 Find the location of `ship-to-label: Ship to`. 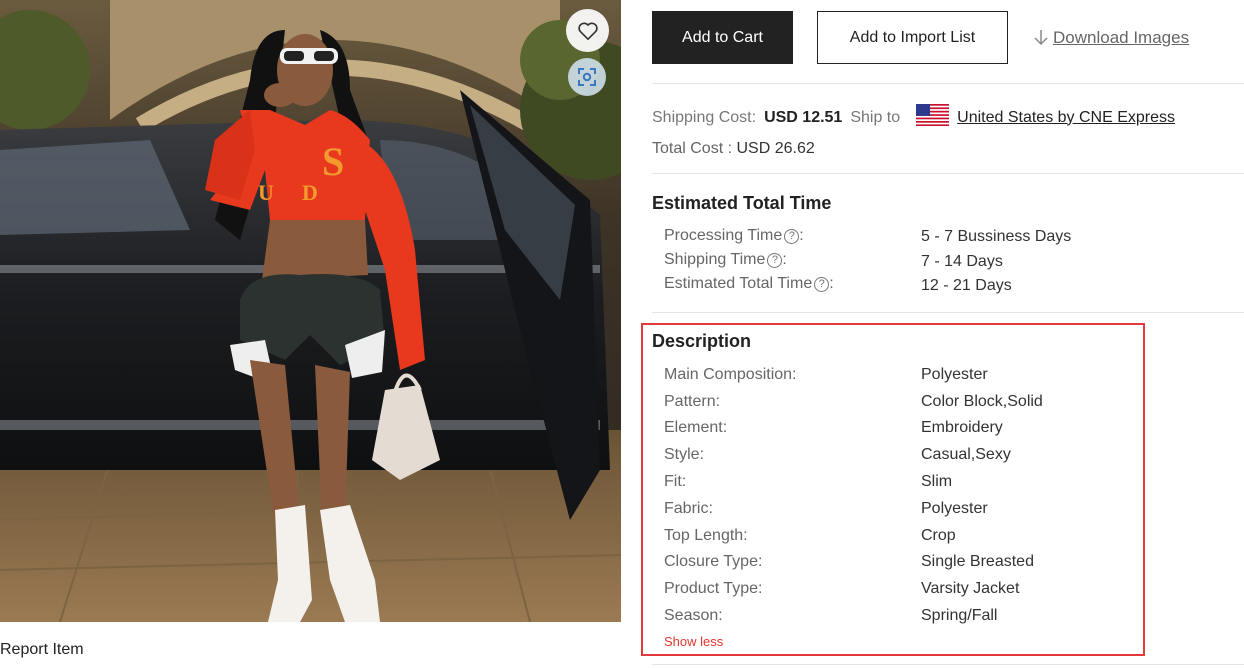

ship-to-label: Ship to is located at coordinates (875, 117).